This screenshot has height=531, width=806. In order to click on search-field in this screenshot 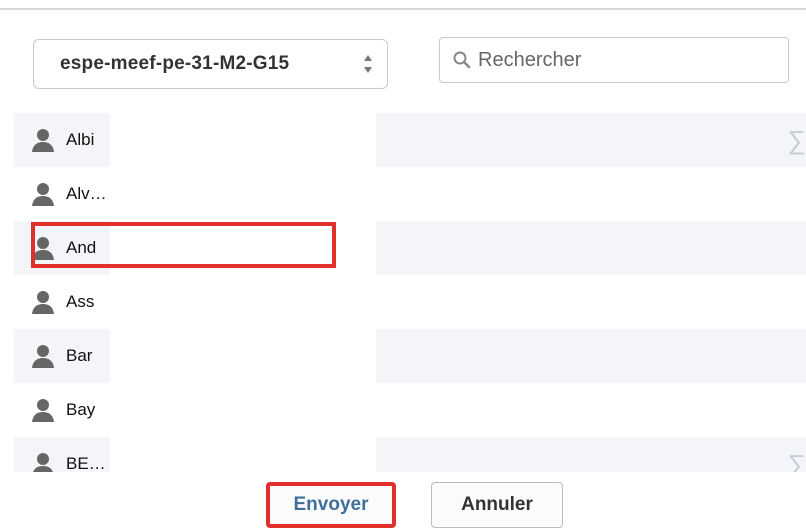, I will do `click(614, 60)`.